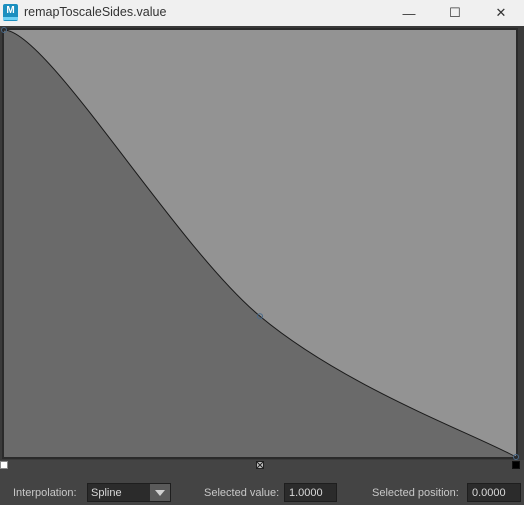 The height and width of the screenshot is (505, 524). I want to click on minimize-button: —, so click(409, 13).